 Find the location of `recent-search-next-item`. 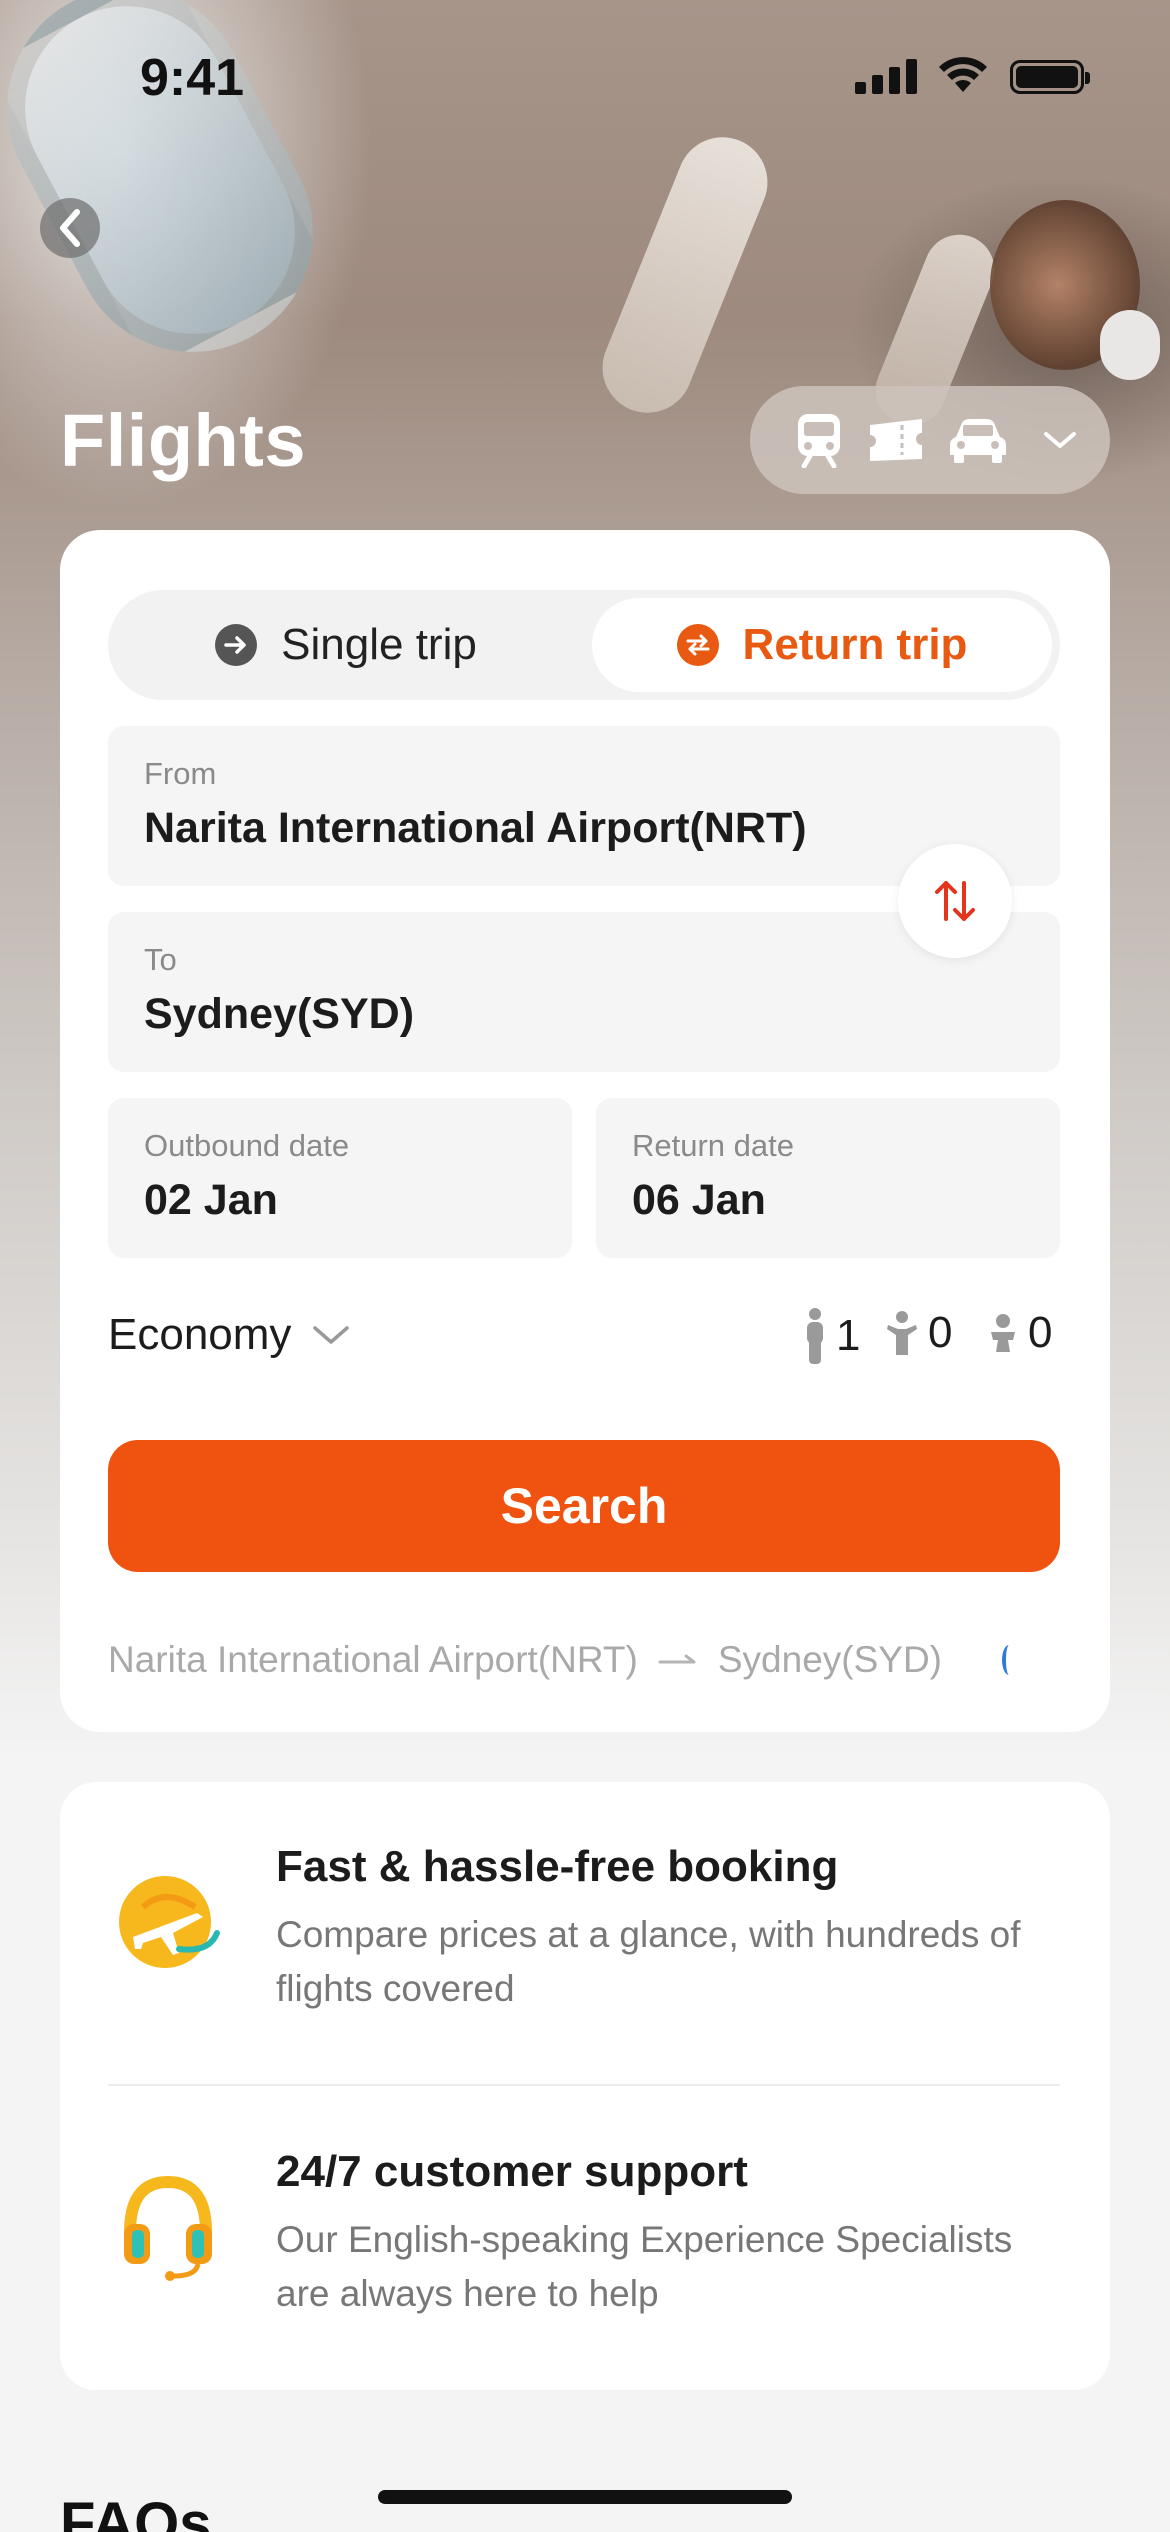

recent-search-next-item is located at coordinates (1009, 1660).